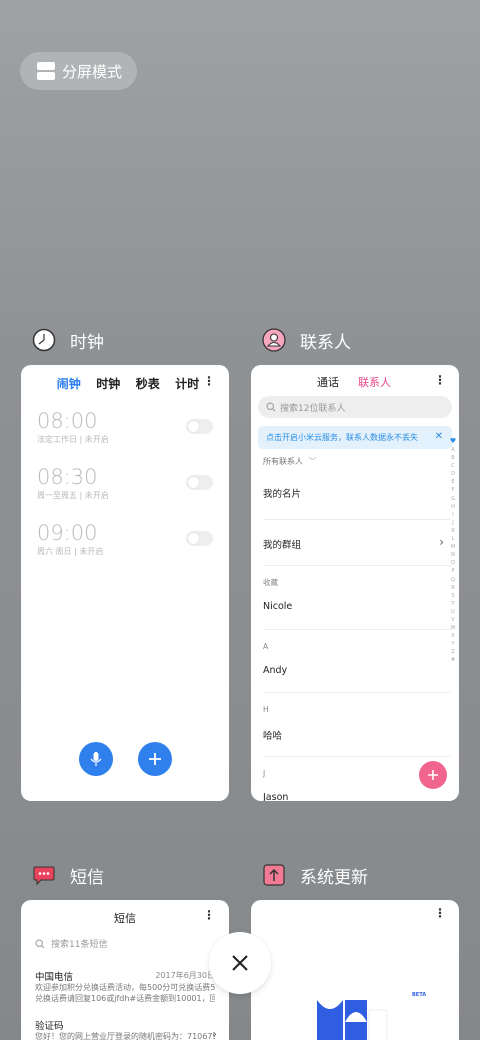 Image resolution: width=480 pixels, height=1040 pixels. What do you see at coordinates (125, 1036) in the screenshot?
I see `message-preview: 您好！您的网上营业厅登录的随机密码为：710679，有` at bounding box center [125, 1036].